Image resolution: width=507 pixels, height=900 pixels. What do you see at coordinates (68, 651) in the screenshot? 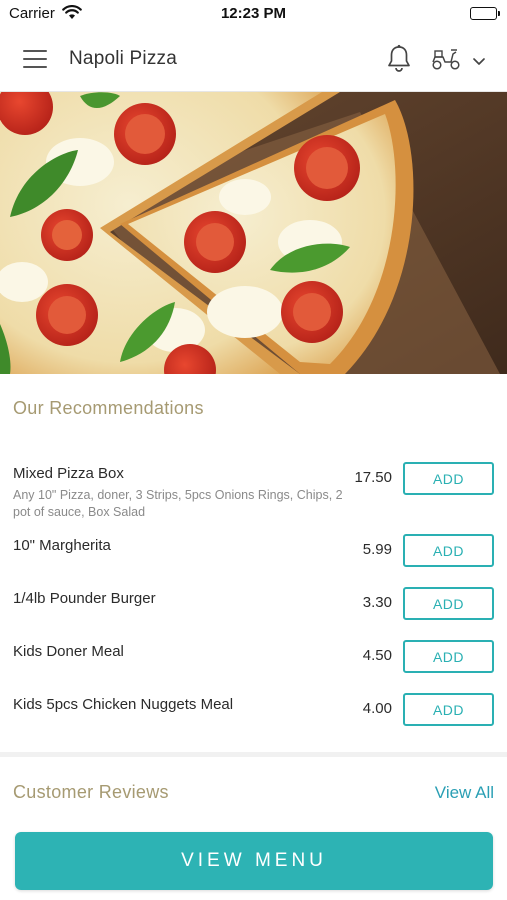
I see `item-name: Kids Doner Meal` at bounding box center [68, 651].